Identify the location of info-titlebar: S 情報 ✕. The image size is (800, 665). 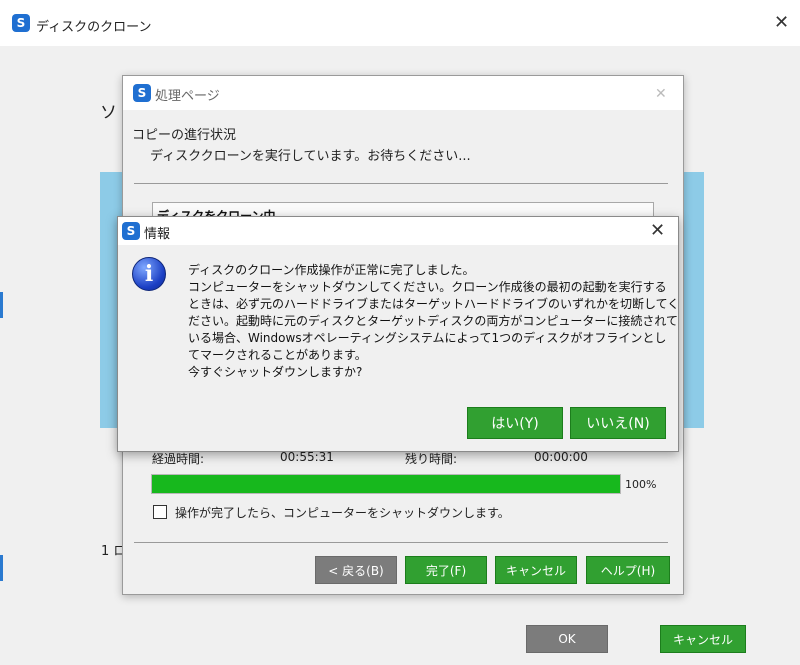
(398, 231).